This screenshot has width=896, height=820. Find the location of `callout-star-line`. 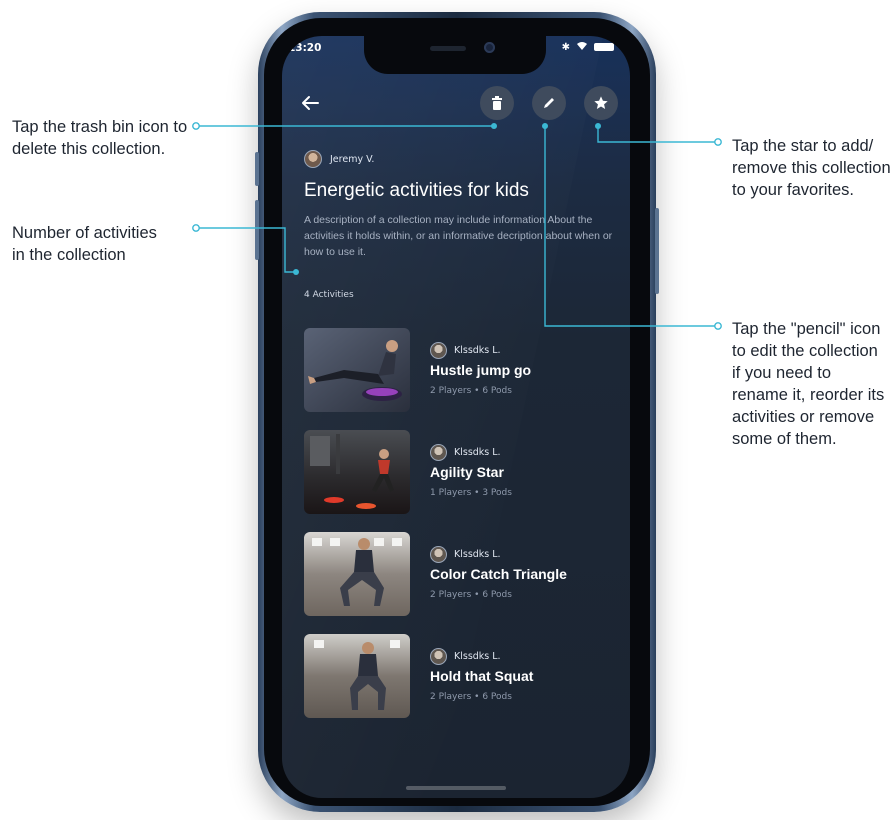

callout-star-line is located at coordinates (656, 134).